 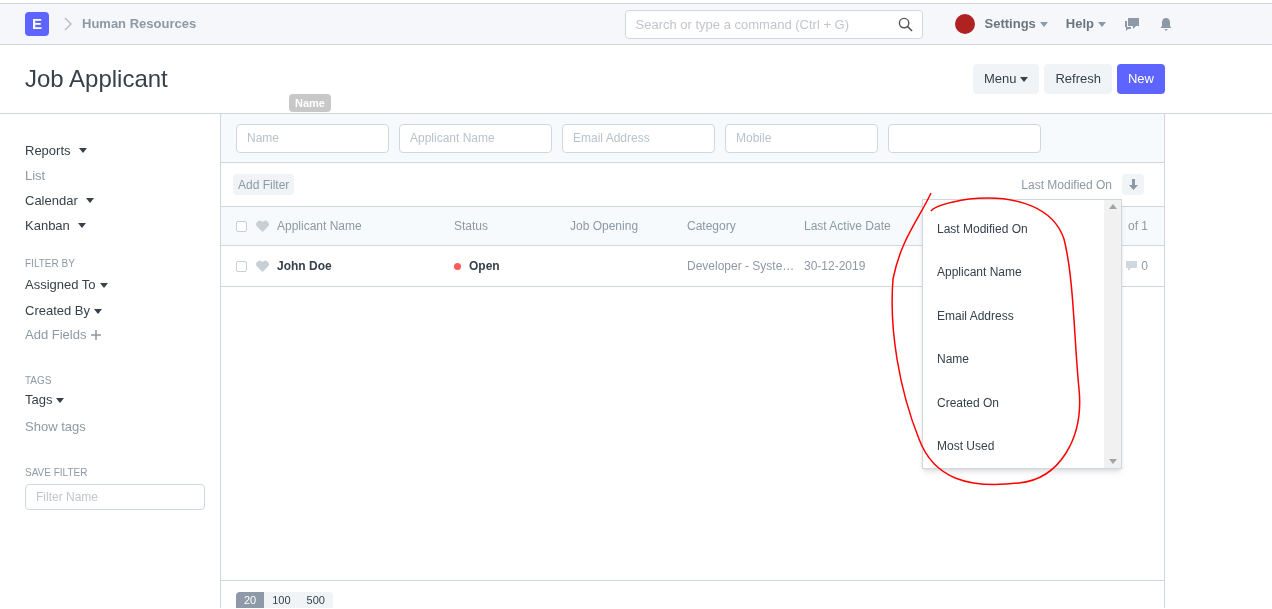 I want to click on filter-field: Applicant Name, so click(x=475, y=138).